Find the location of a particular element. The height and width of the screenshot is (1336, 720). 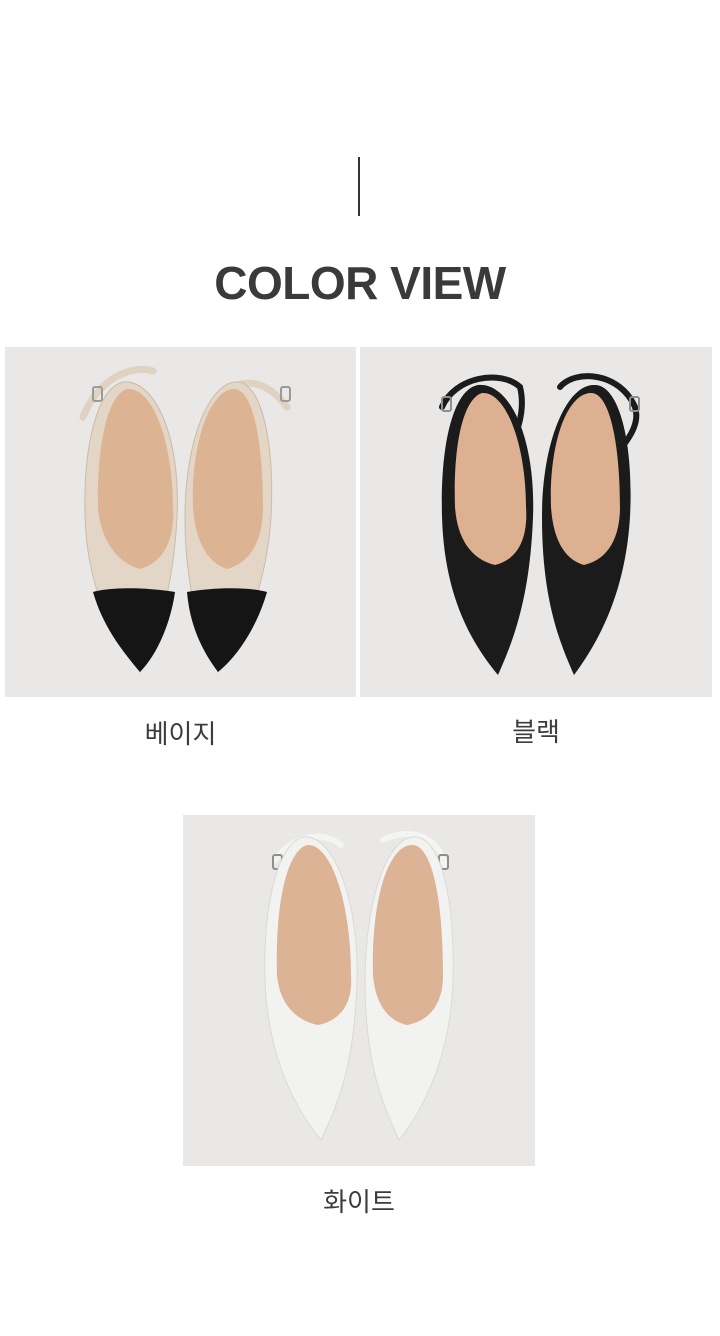

black-slingback-shoes-photo is located at coordinates (539, 524).